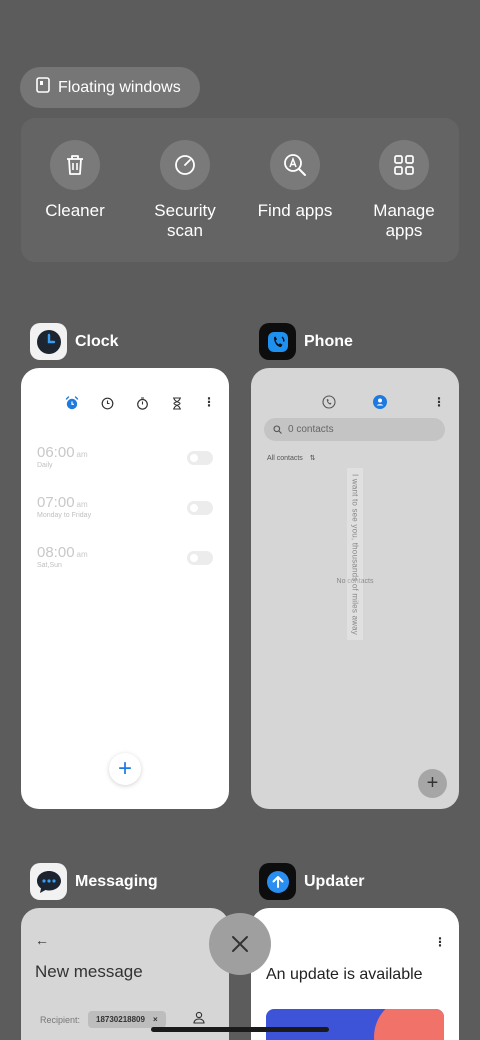 Image resolution: width=480 pixels, height=1040 pixels. Describe the element at coordinates (240, 1029) in the screenshot. I see `home-indicator` at that location.